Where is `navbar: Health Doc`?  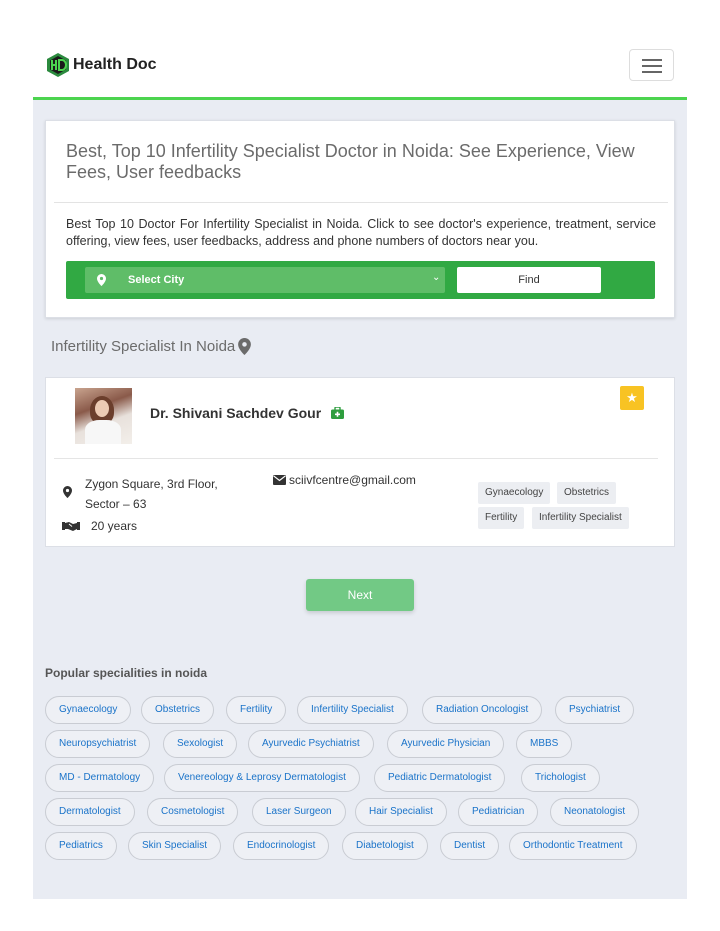 navbar: Health Doc is located at coordinates (360, 65).